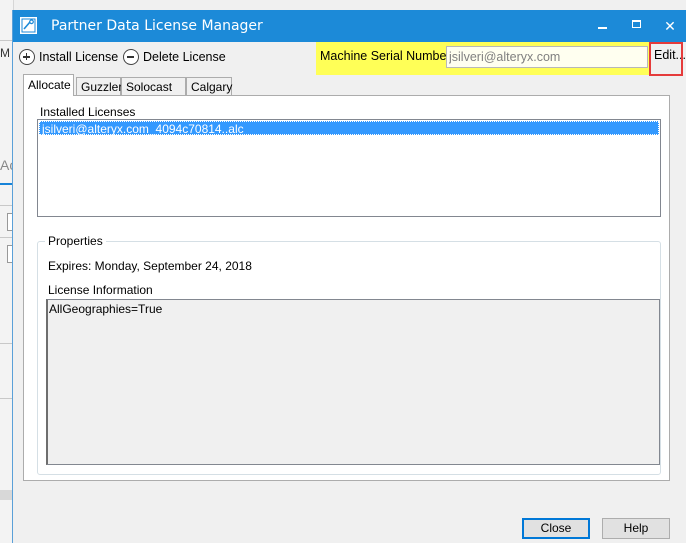  I want to click on remove-icon, so click(131, 57).